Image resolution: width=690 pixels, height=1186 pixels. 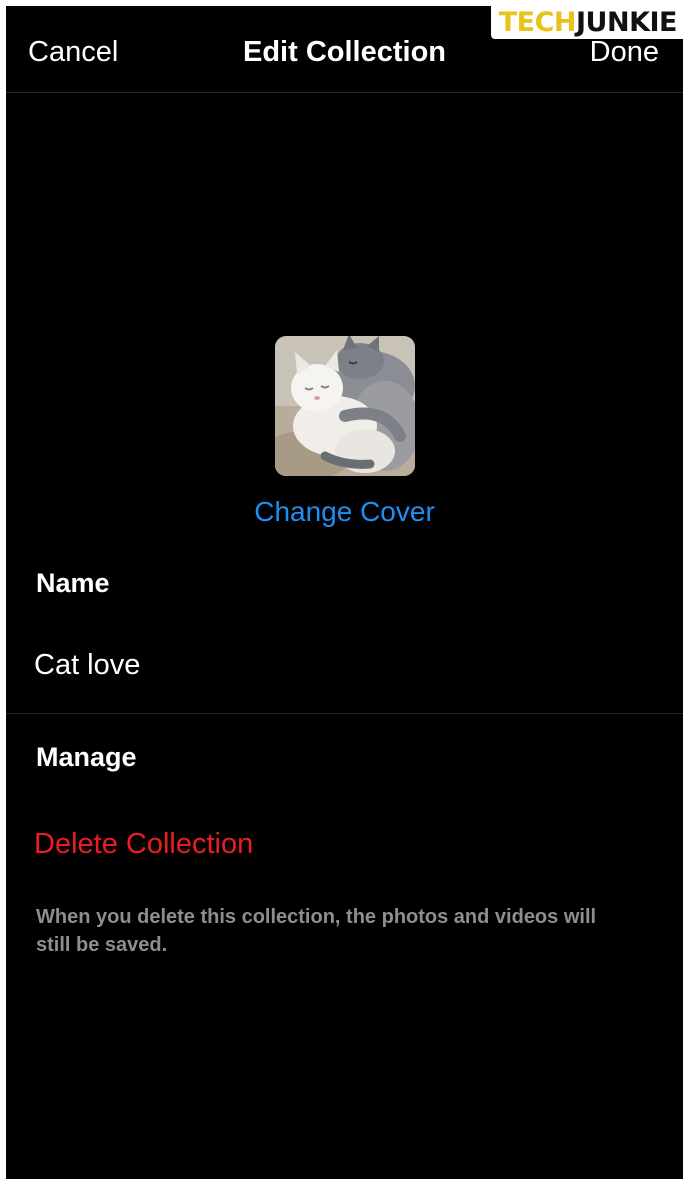 What do you see at coordinates (626, 22) in the screenshot?
I see `watermark-part-junkie: JUNKIE` at bounding box center [626, 22].